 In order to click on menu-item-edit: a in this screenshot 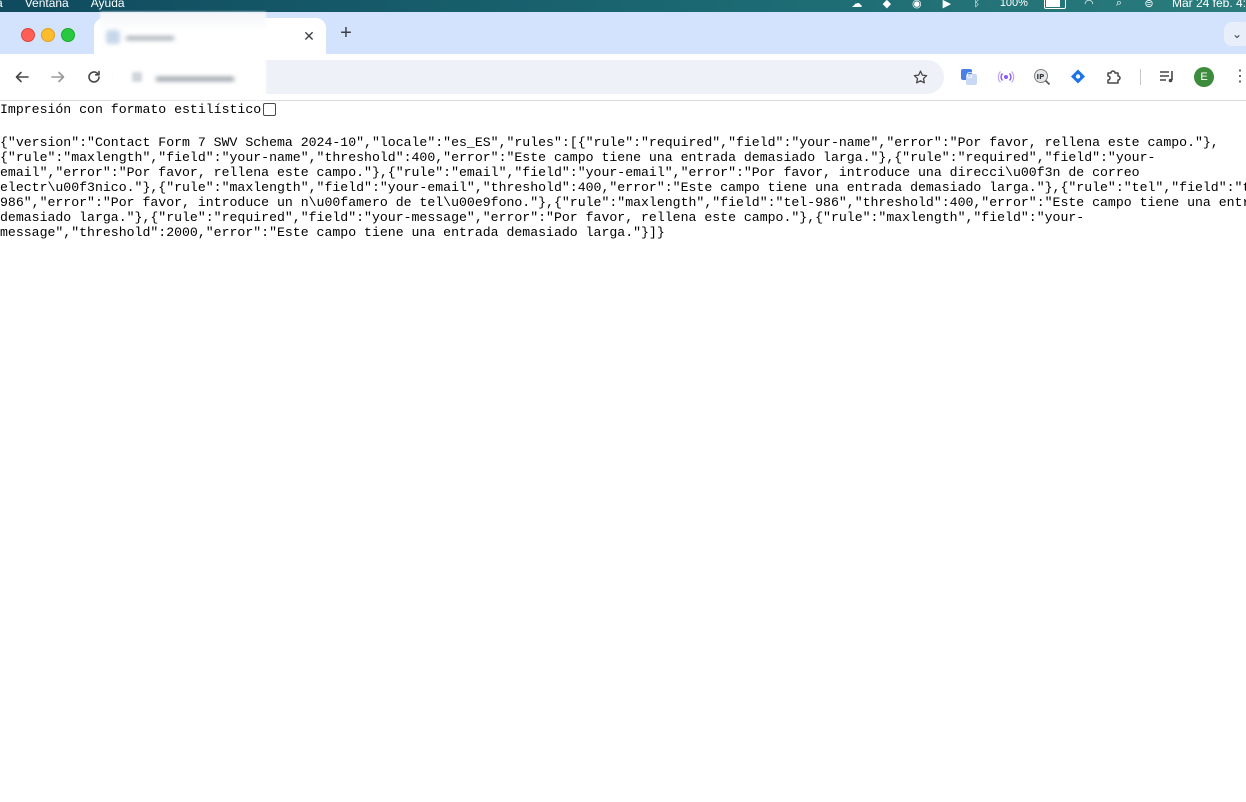, I will do `click(1, 5)`.